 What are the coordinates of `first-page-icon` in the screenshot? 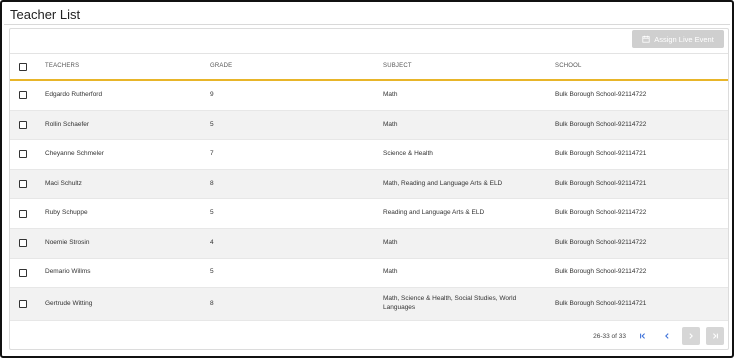 It's located at (642, 336).